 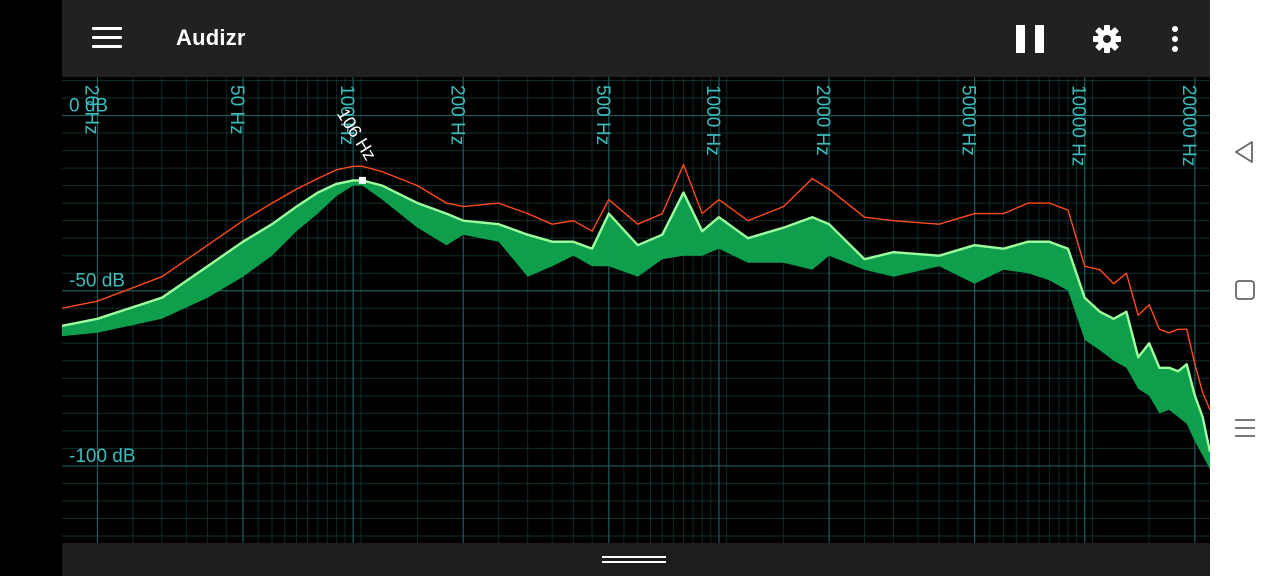 I want to click on panel-drag-handle, so click(x=634, y=560).